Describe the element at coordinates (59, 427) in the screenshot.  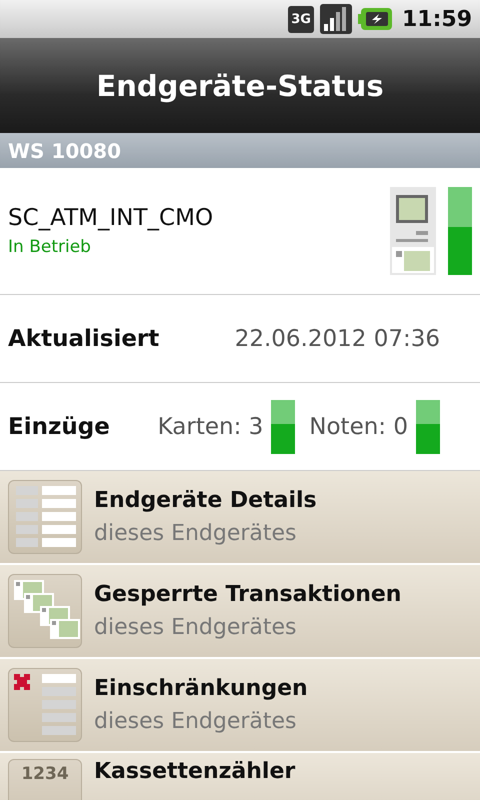
I see `intakes-label: Einzüge` at that location.